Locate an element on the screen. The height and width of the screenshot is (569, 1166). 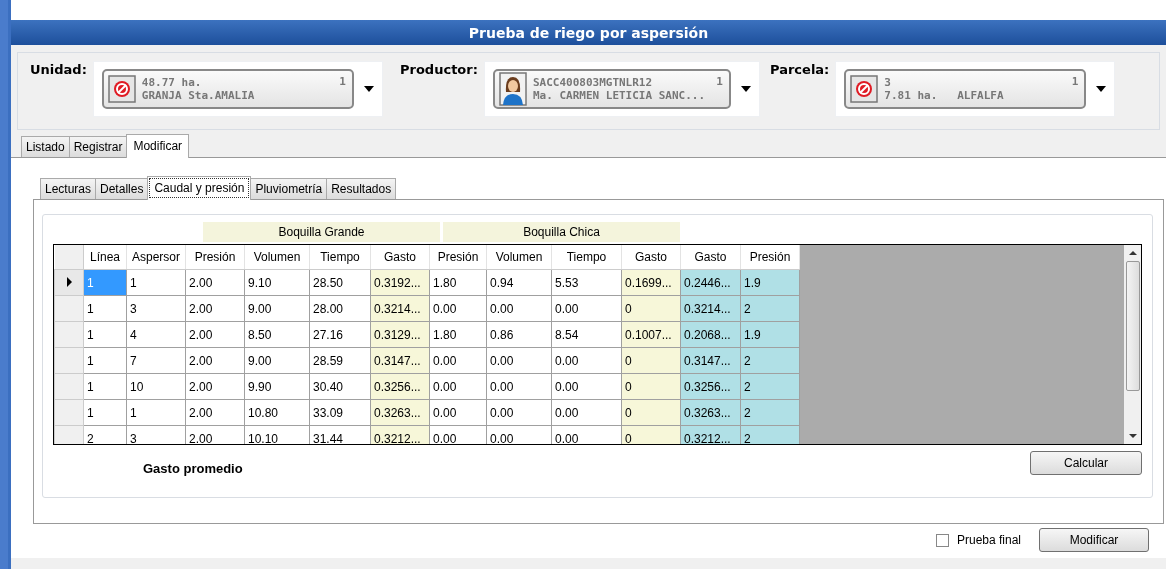
current-row-icon is located at coordinates (69, 281).